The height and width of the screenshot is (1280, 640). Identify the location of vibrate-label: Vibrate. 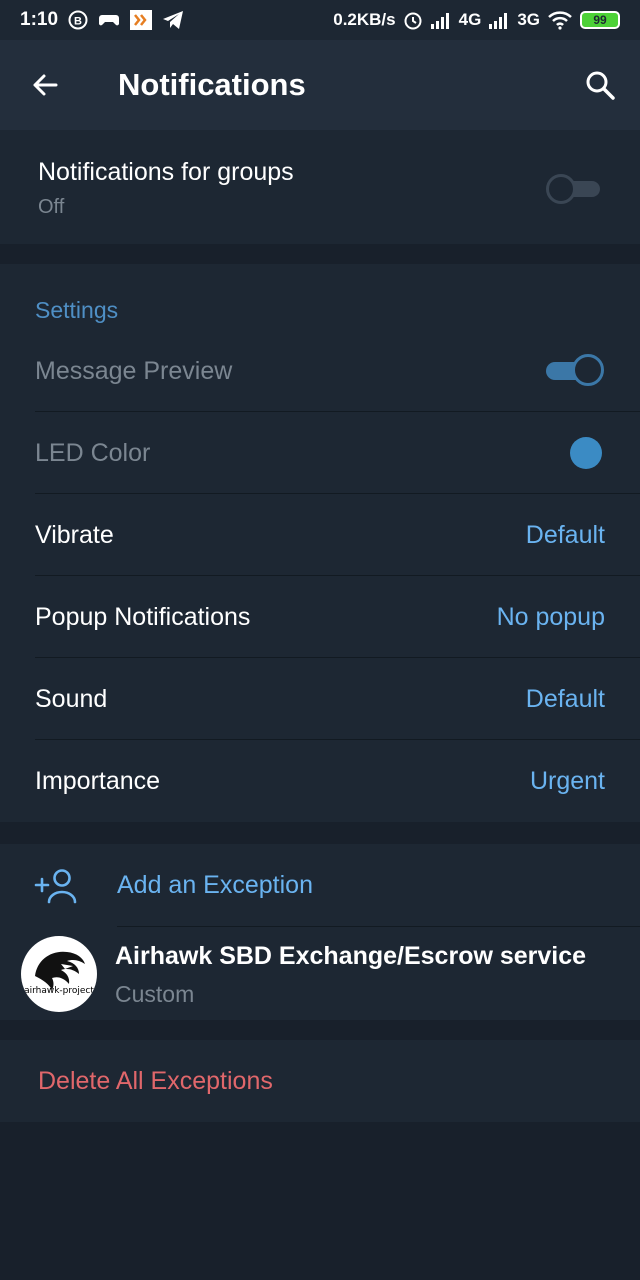
(74, 534).